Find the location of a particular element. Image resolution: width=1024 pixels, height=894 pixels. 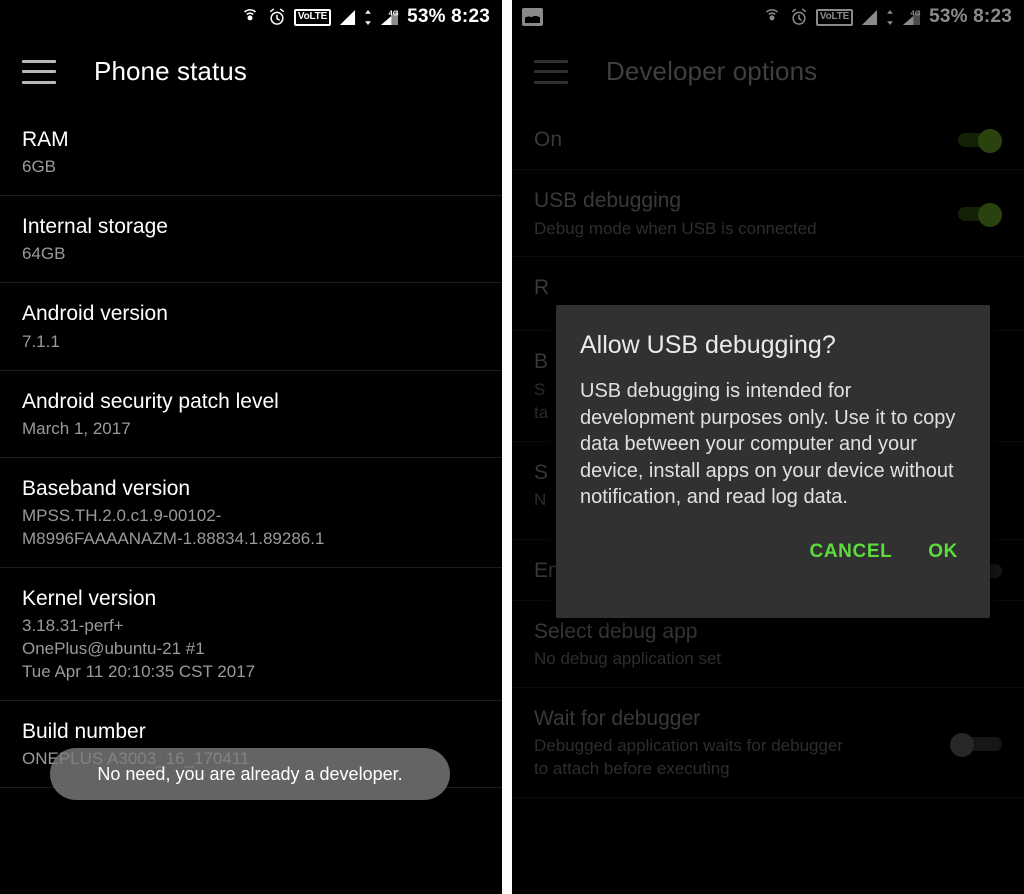

list-item-value: 6GB is located at coordinates (39, 167).